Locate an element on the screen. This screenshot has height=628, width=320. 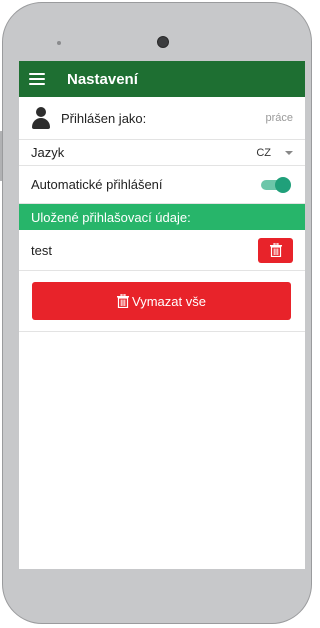
chevron-down-icon is located at coordinates (289, 152).